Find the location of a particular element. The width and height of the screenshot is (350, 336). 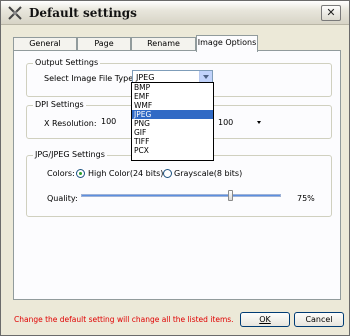

high-color-label: High Color(24 bits) is located at coordinates (125, 173).